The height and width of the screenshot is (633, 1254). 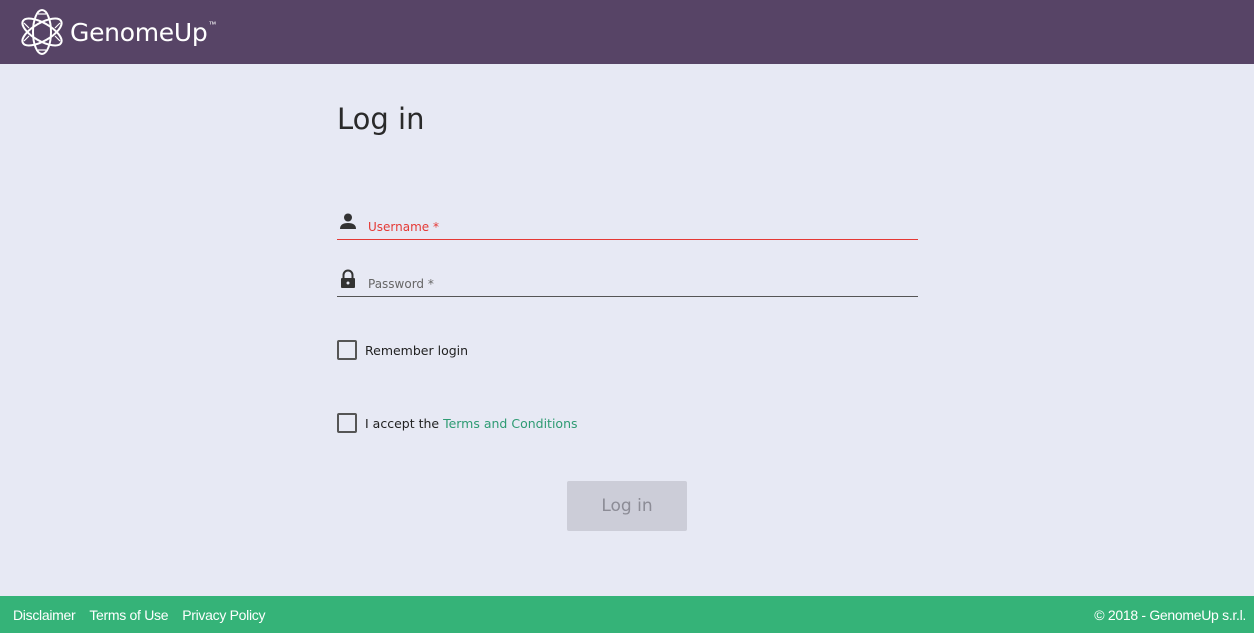 I want to click on username-field: Username *, so click(x=627, y=223).